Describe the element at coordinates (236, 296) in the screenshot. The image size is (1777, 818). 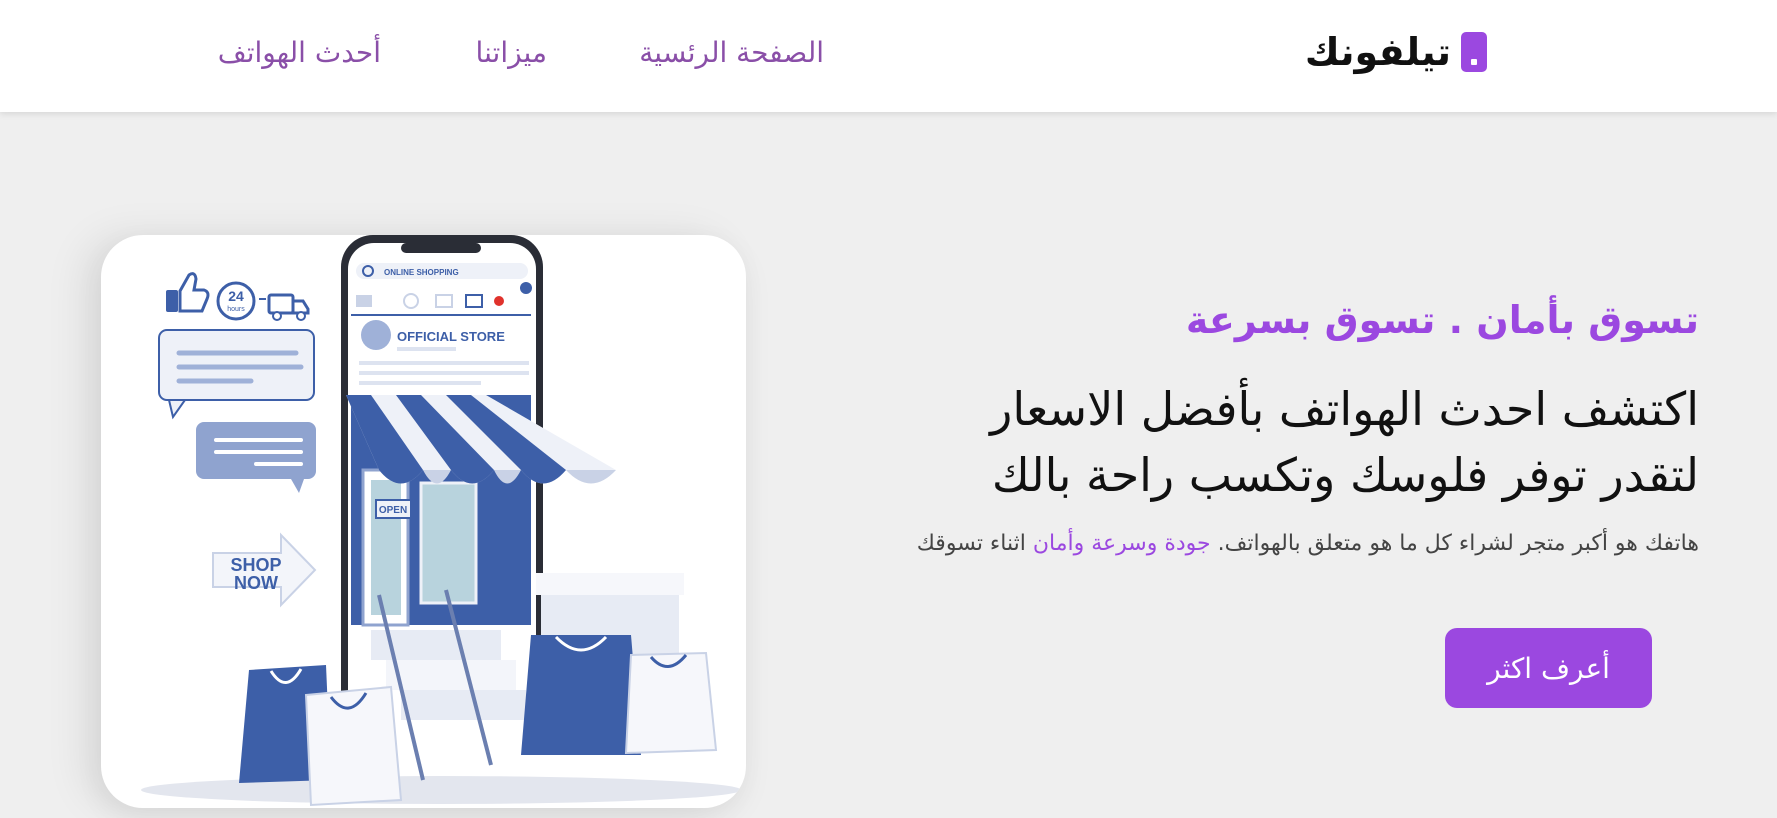
I see `svg-text: 24` at that location.